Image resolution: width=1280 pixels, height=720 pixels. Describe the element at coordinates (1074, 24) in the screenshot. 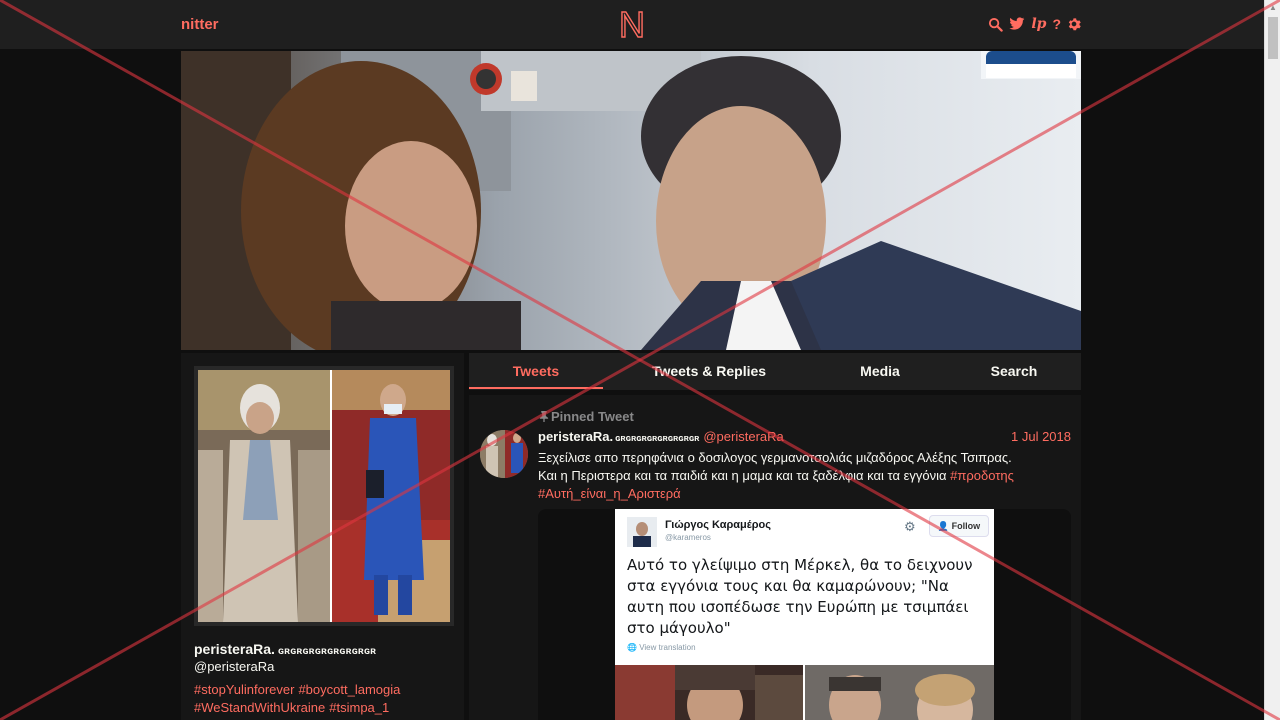

I see `gear-icon` at that location.